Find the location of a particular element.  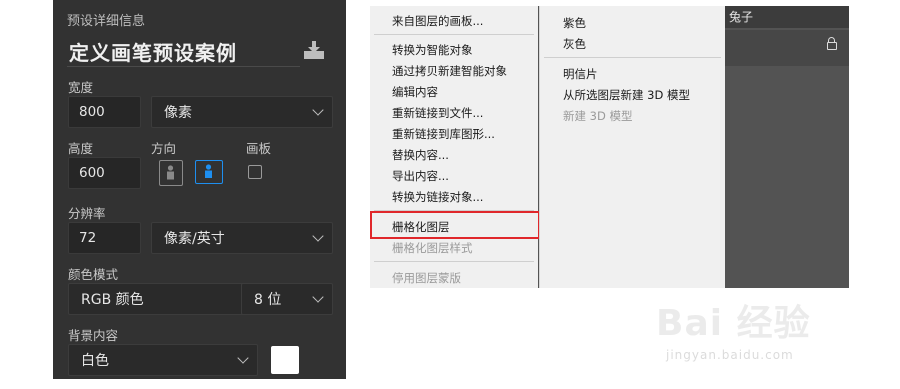

section-title: 预设详细信息 is located at coordinates (106, 21).